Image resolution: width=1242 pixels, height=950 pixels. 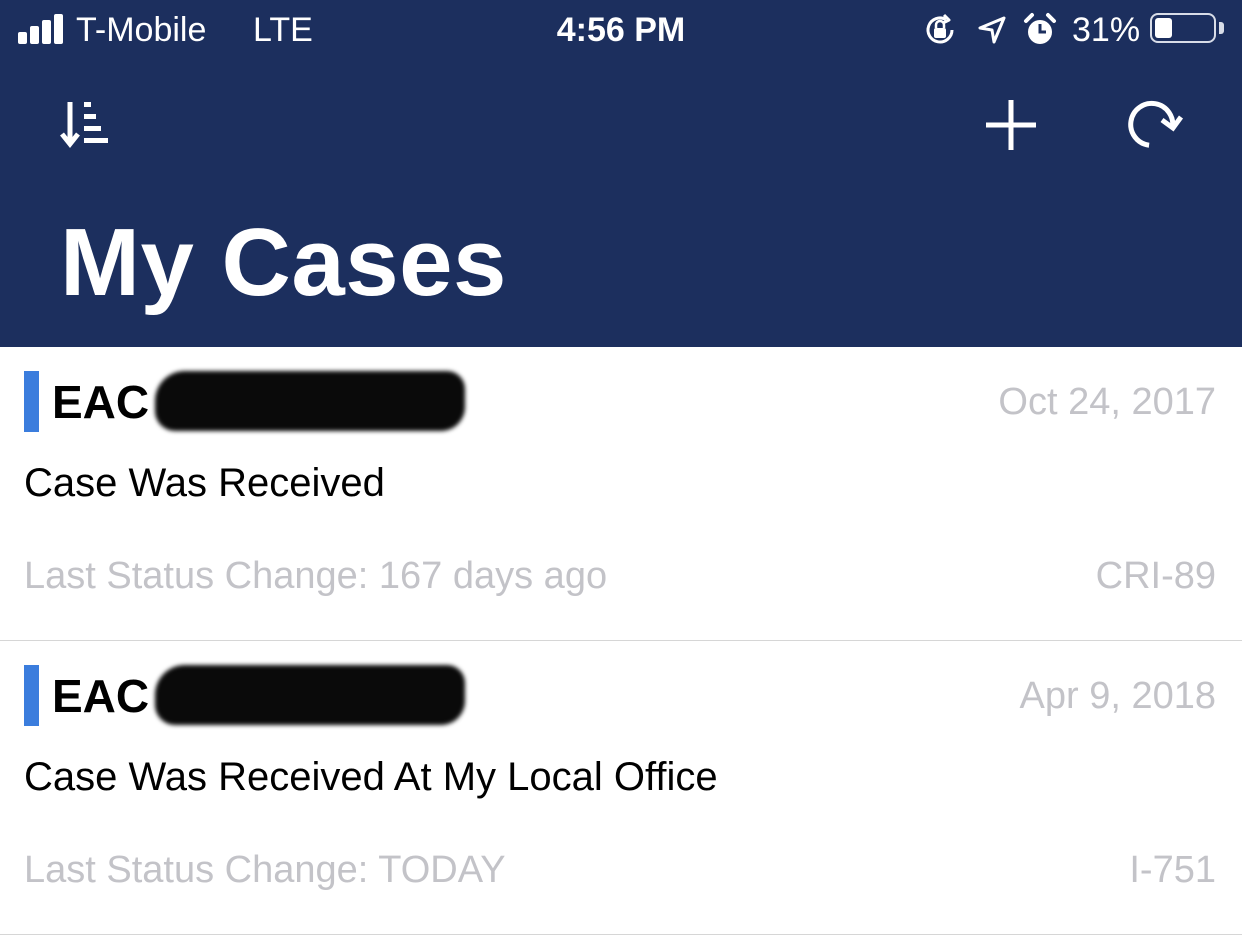 What do you see at coordinates (85, 125) in the screenshot?
I see `sort-icon` at bounding box center [85, 125].